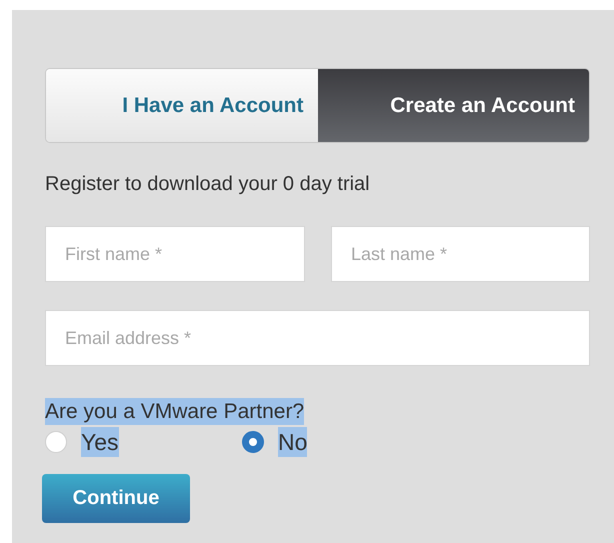 Image resolution: width=614 pixels, height=543 pixels. Describe the element at coordinates (293, 442) in the screenshot. I see `radio-label: No` at that location.